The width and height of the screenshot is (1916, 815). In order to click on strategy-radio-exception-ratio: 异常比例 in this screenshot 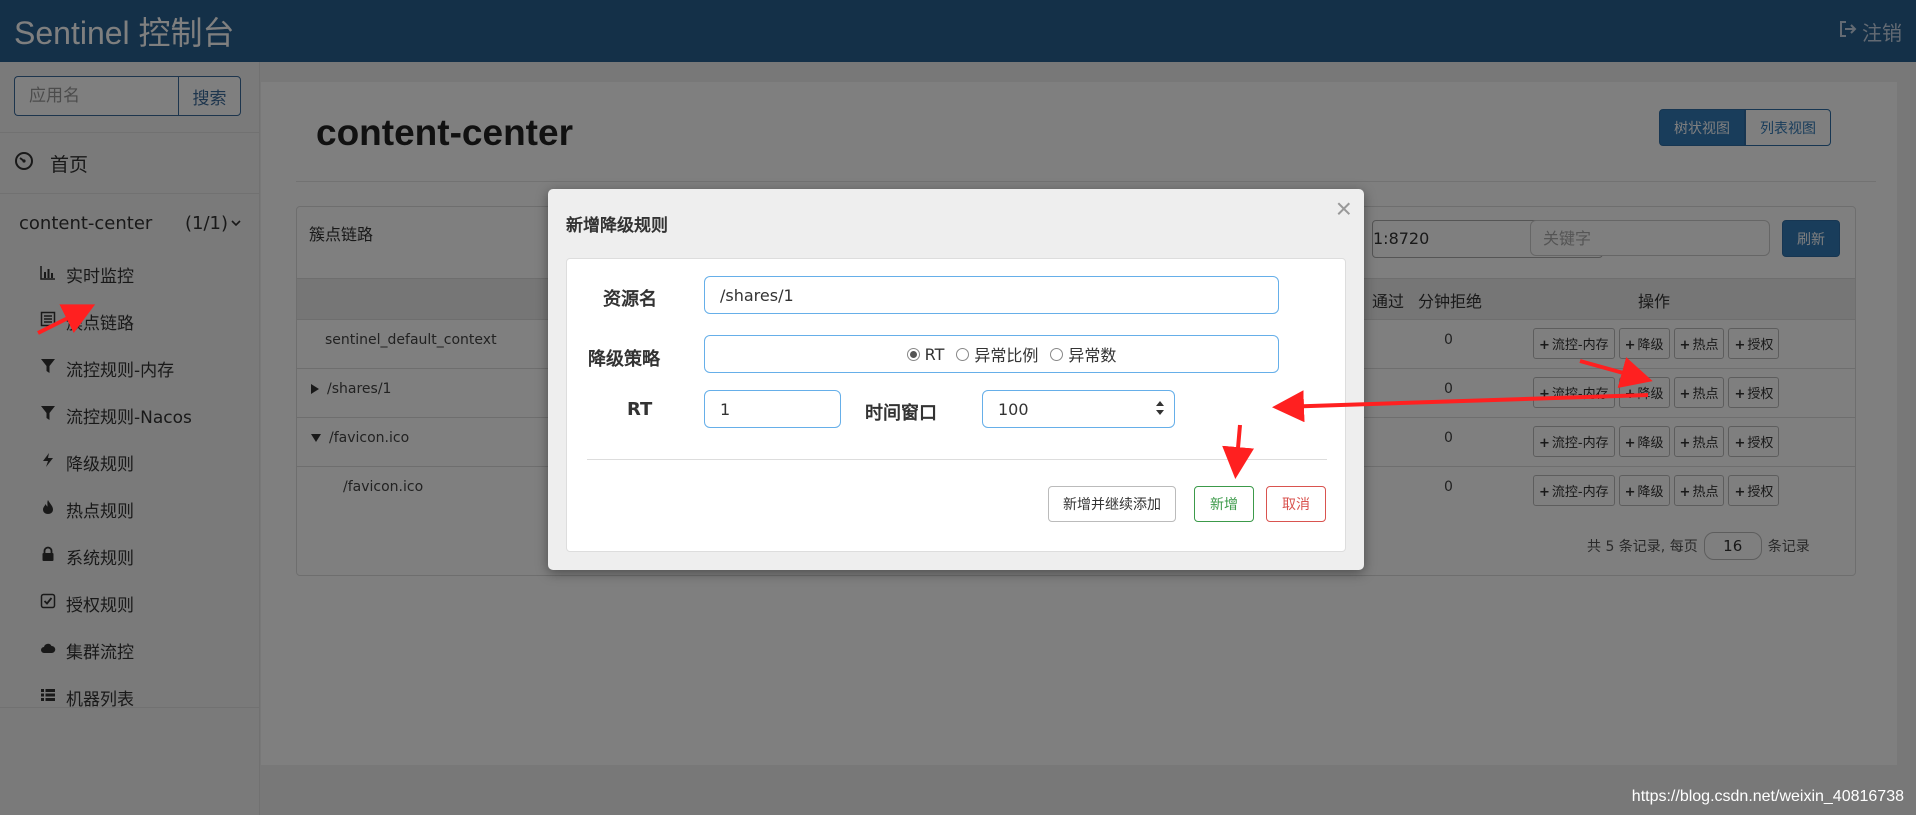, I will do `click(997, 354)`.